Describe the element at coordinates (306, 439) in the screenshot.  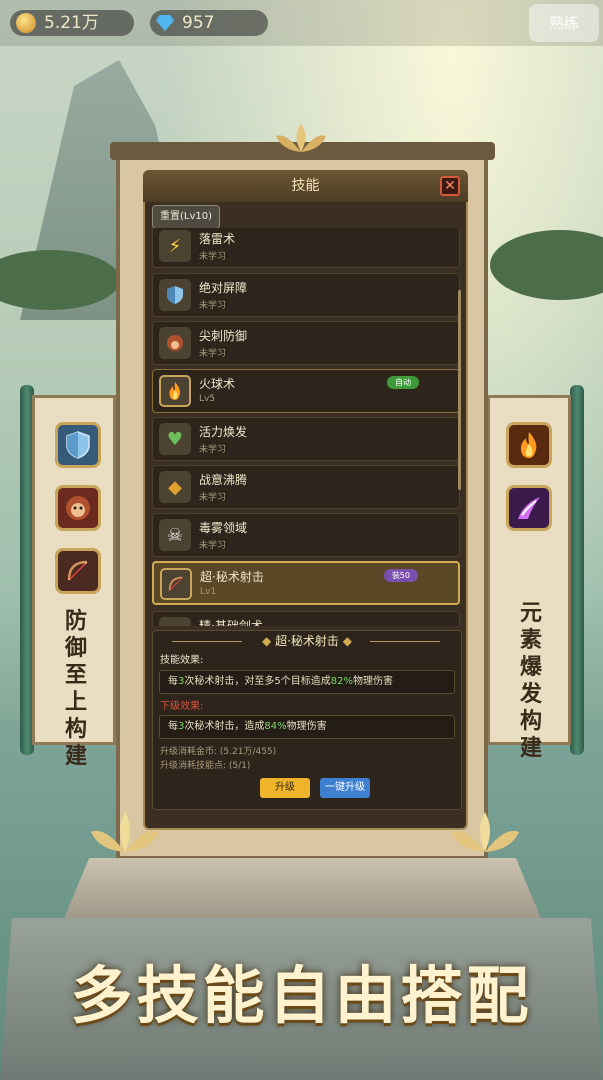
I see `skill-row: ♥ 活力焕发 未学习` at that location.